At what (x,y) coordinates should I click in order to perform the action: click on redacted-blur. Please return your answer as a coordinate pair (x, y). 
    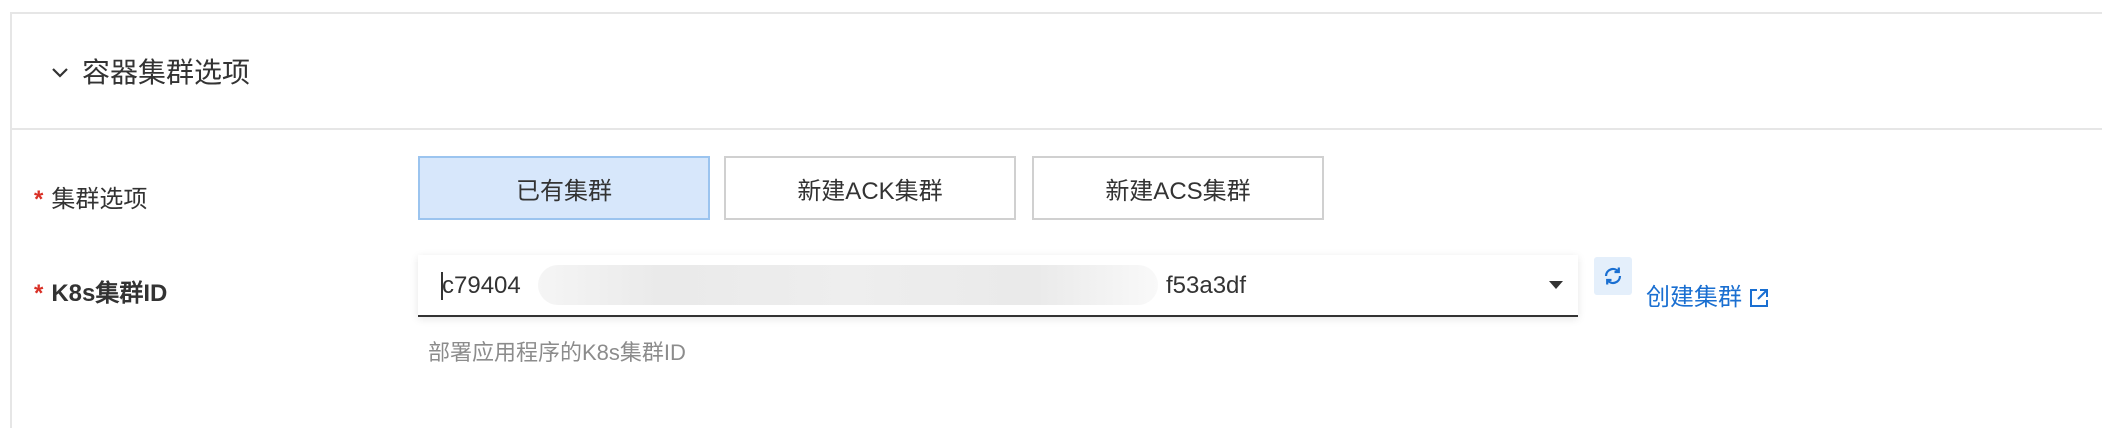
    Looking at the image, I should click on (848, 285).